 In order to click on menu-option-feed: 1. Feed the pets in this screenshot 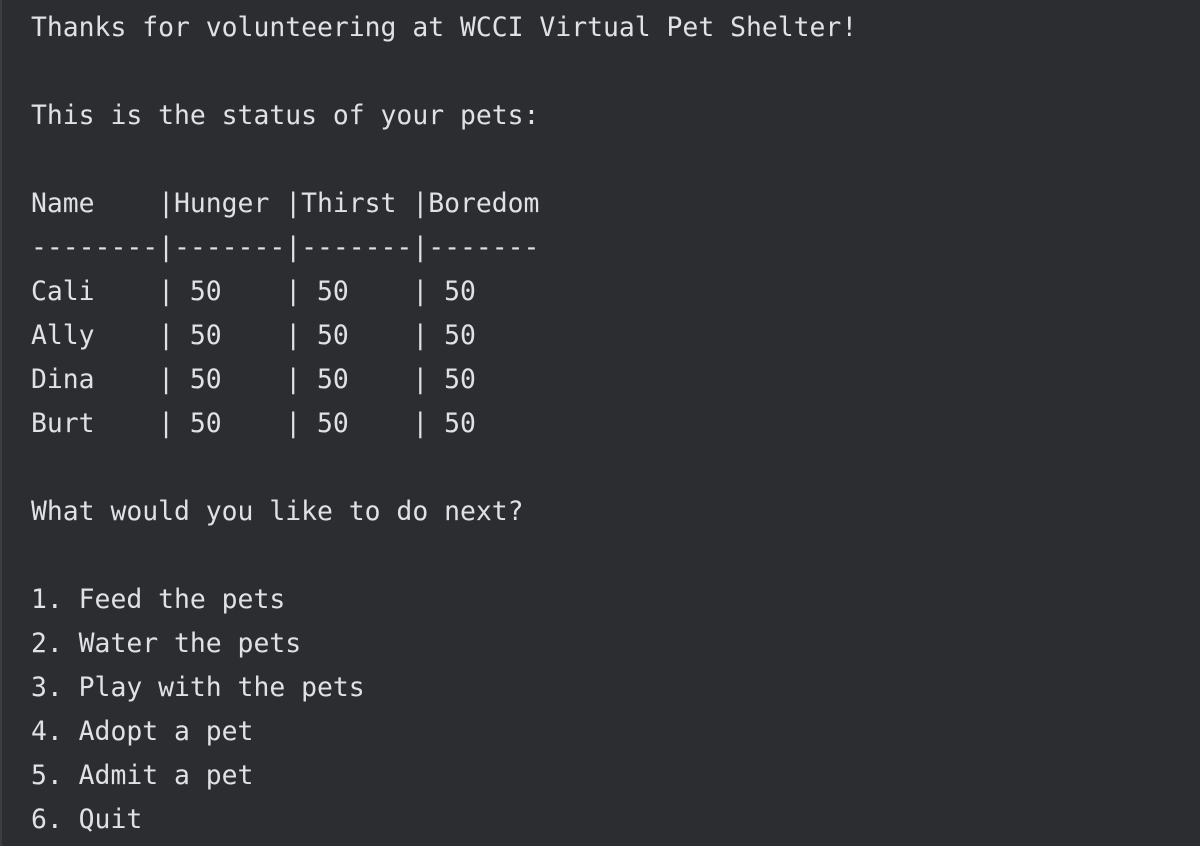, I will do `click(158, 599)`.